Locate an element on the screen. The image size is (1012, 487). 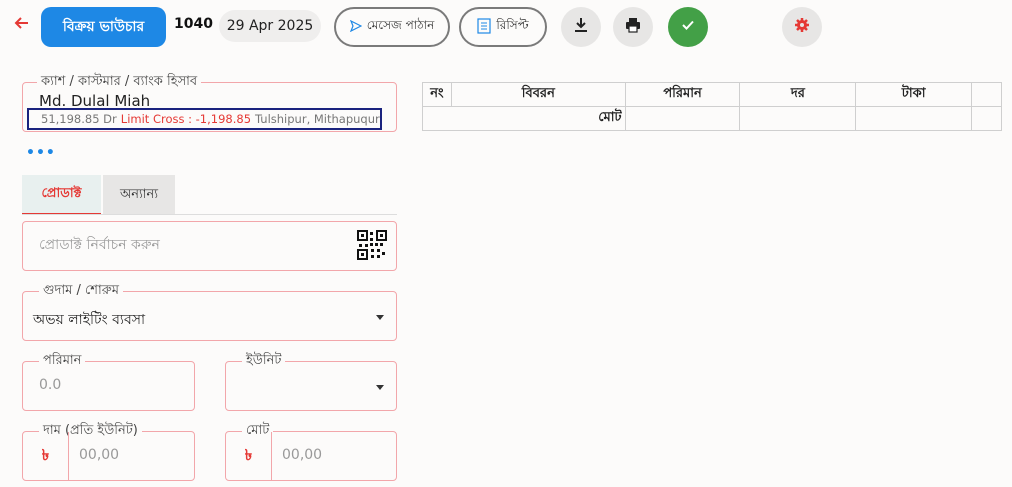
download-icon is located at coordinates (581, 27).